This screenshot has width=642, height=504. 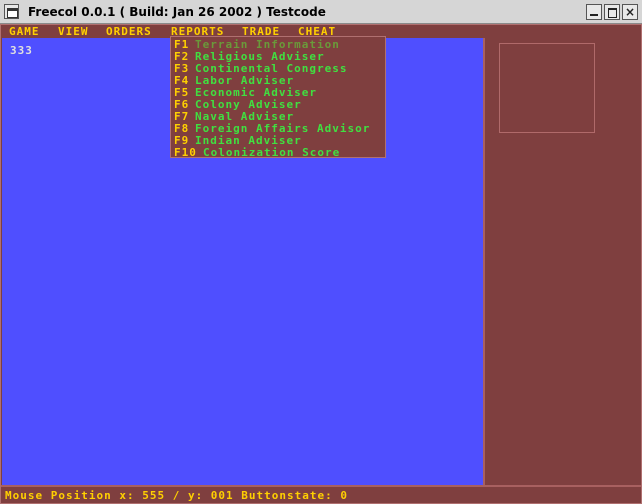 What do you see at coordinates (73, 32) in the screenshot?
I see `menu-view: VIEW` at bounding box center [73, 32].